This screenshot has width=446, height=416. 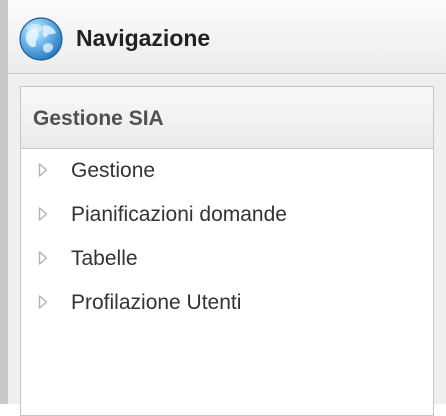 What do you see at coordinates (227, 259) in the screenshot?
I see `menu-item-tabelle: Tabelle` at bounding box center [227, 259].